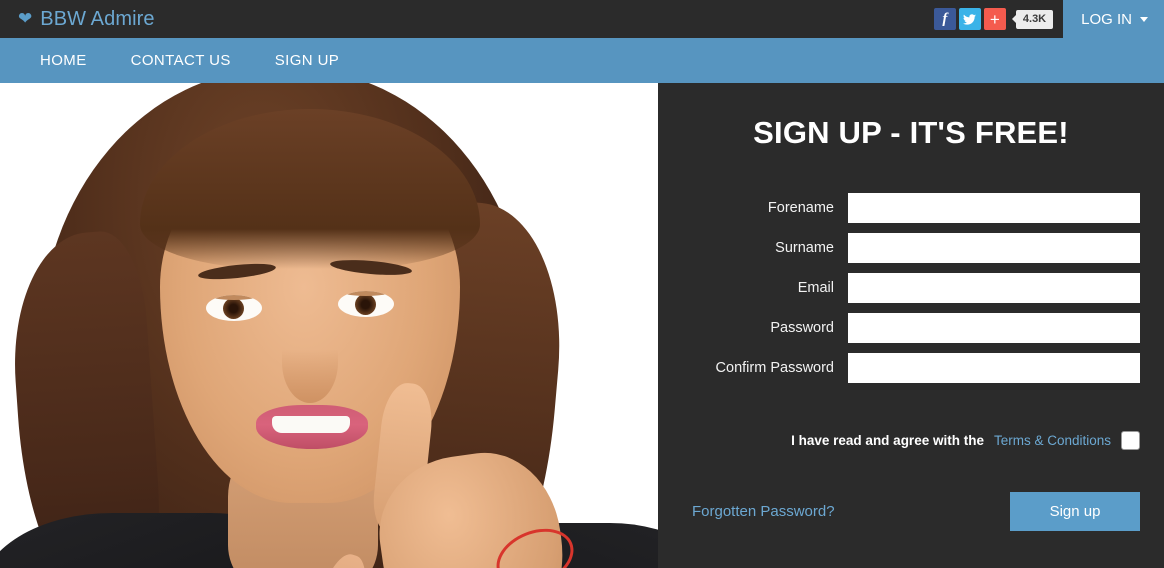 The image size is (1164, 568). Describe the element at coordinates (911, 132) in the screenshot. I see `signup-title: SIGN UP - IT'S FREE!` at that location.